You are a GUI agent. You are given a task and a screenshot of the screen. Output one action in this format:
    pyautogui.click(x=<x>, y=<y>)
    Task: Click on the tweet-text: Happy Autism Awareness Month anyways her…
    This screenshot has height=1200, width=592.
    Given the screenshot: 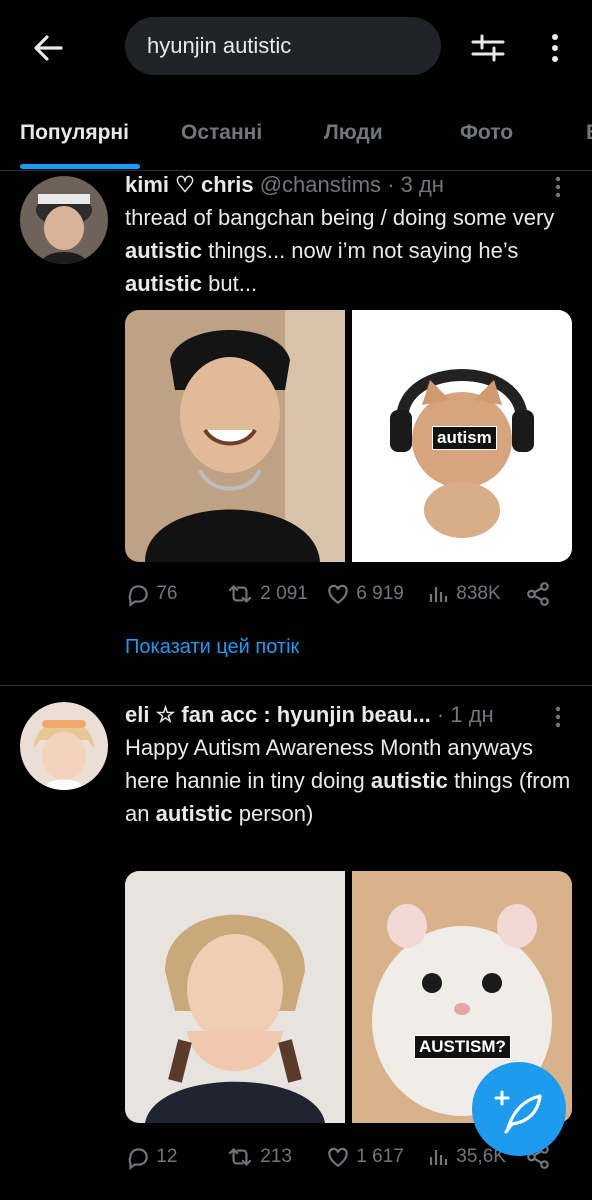 What is the action you would take?
    pyautogui.click(x=350, y=780)
    